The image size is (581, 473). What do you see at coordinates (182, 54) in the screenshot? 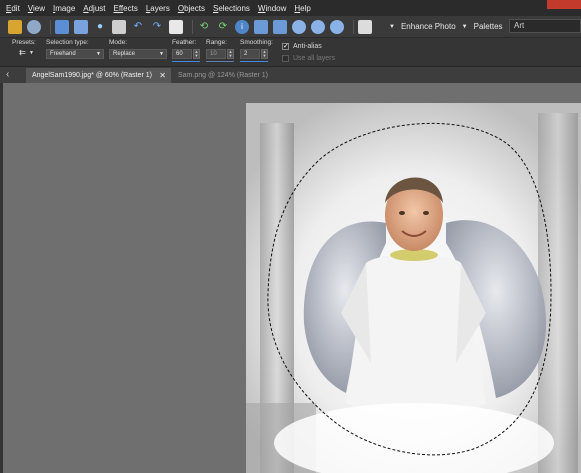
I see `feather-input: 60` at bounding box center [182, 54].